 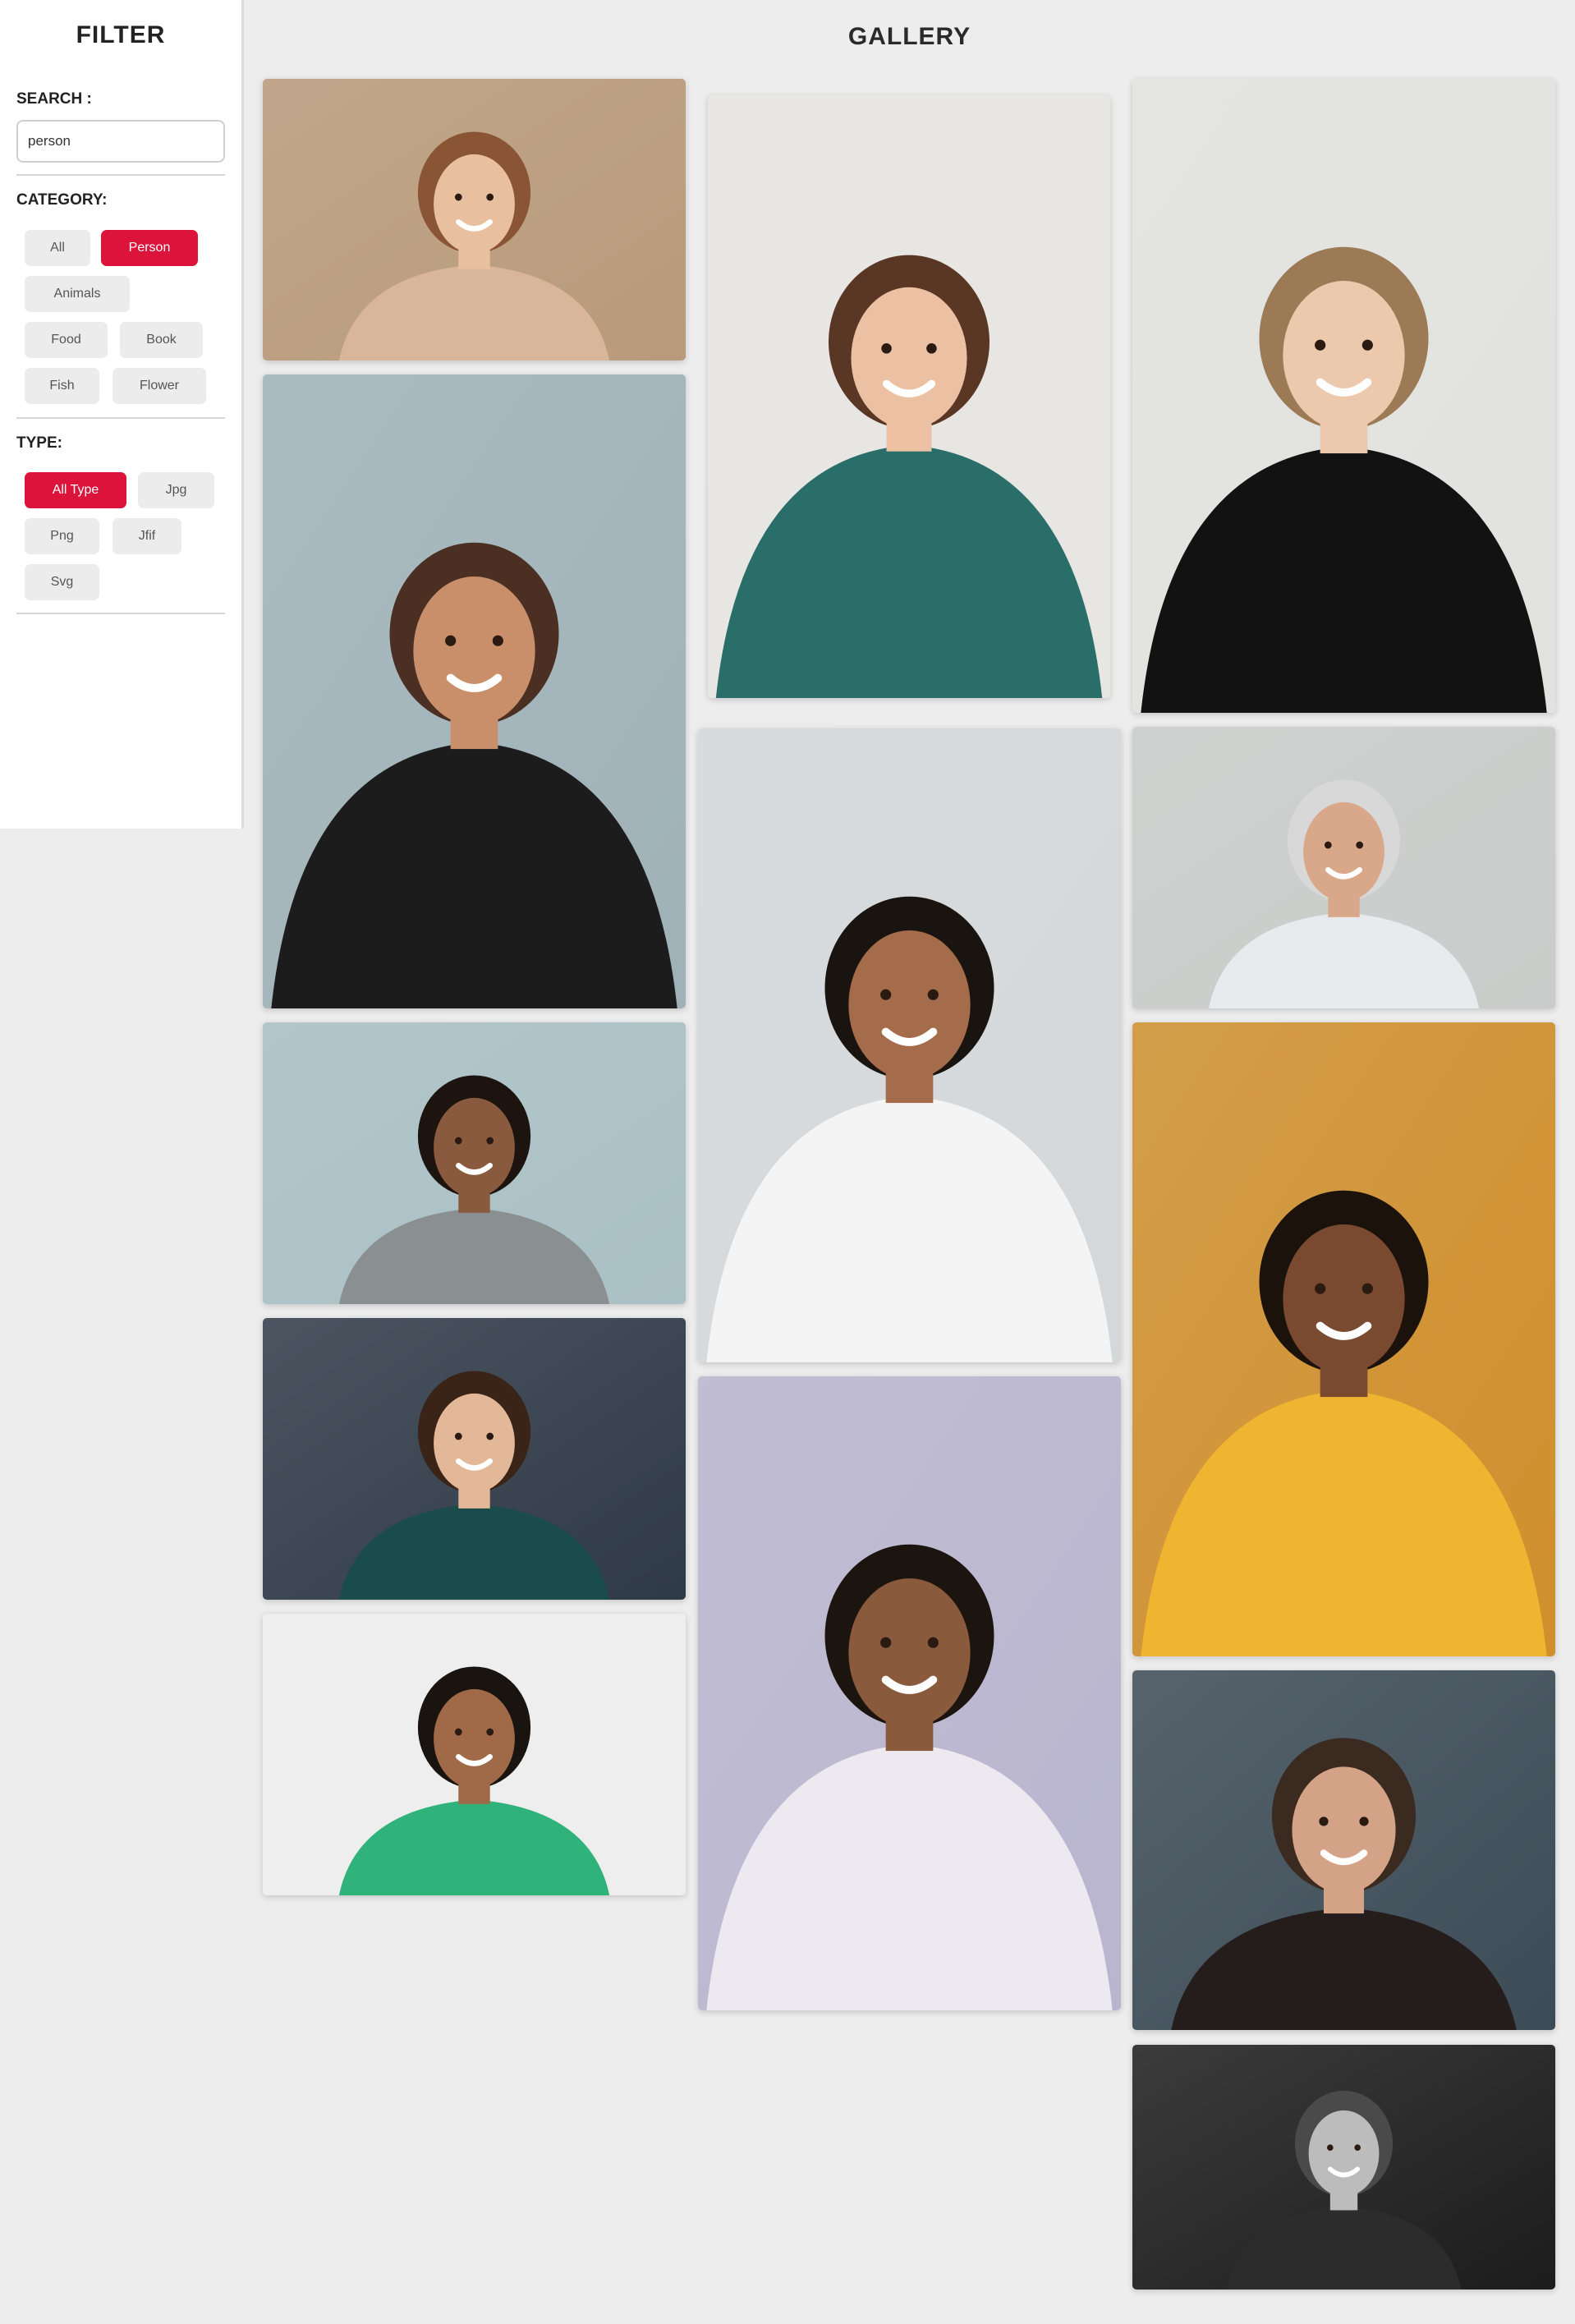 What do you see at coordinates (162, 340) in the screenshot?
I see `category-chip-book: Book` at bounding box center [162, 340].